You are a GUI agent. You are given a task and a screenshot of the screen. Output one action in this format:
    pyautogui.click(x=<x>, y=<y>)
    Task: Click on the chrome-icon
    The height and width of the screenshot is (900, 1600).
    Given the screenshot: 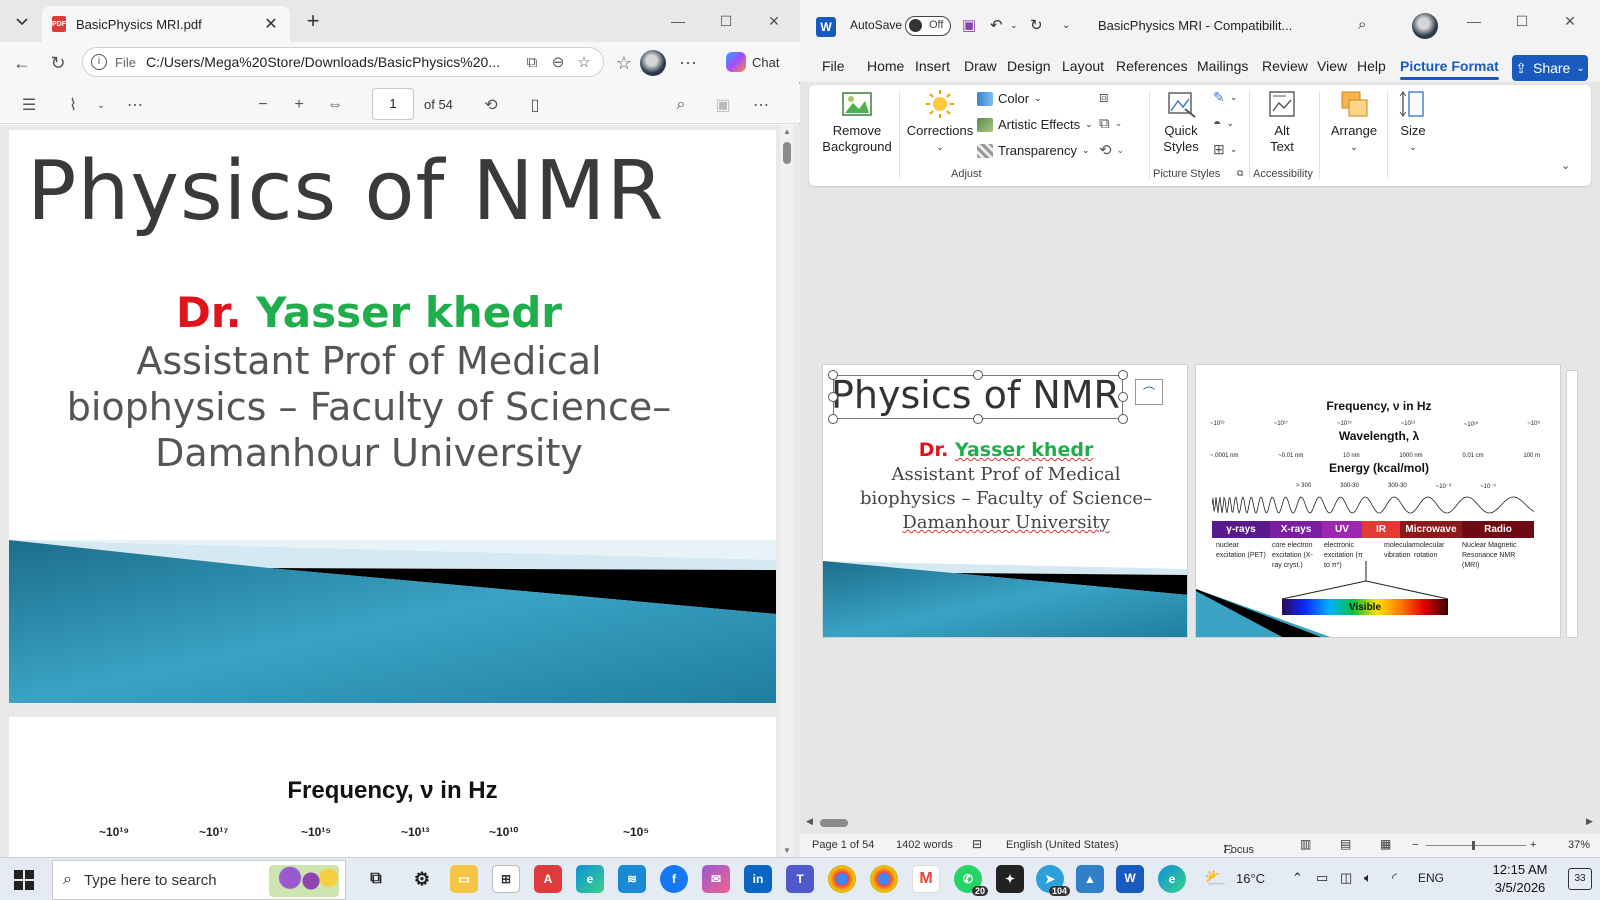 What is the action you would take?
    pyautogui.click(x=842, y=879)
    